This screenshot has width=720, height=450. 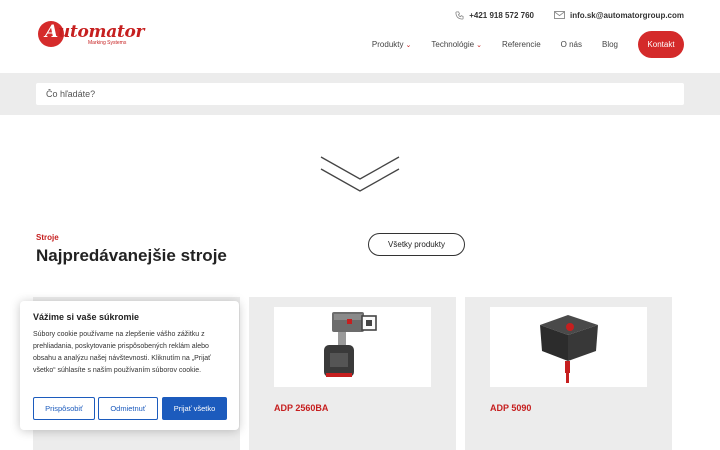 I want to click on nav-label: Technológie, so click(x=453, y=44).